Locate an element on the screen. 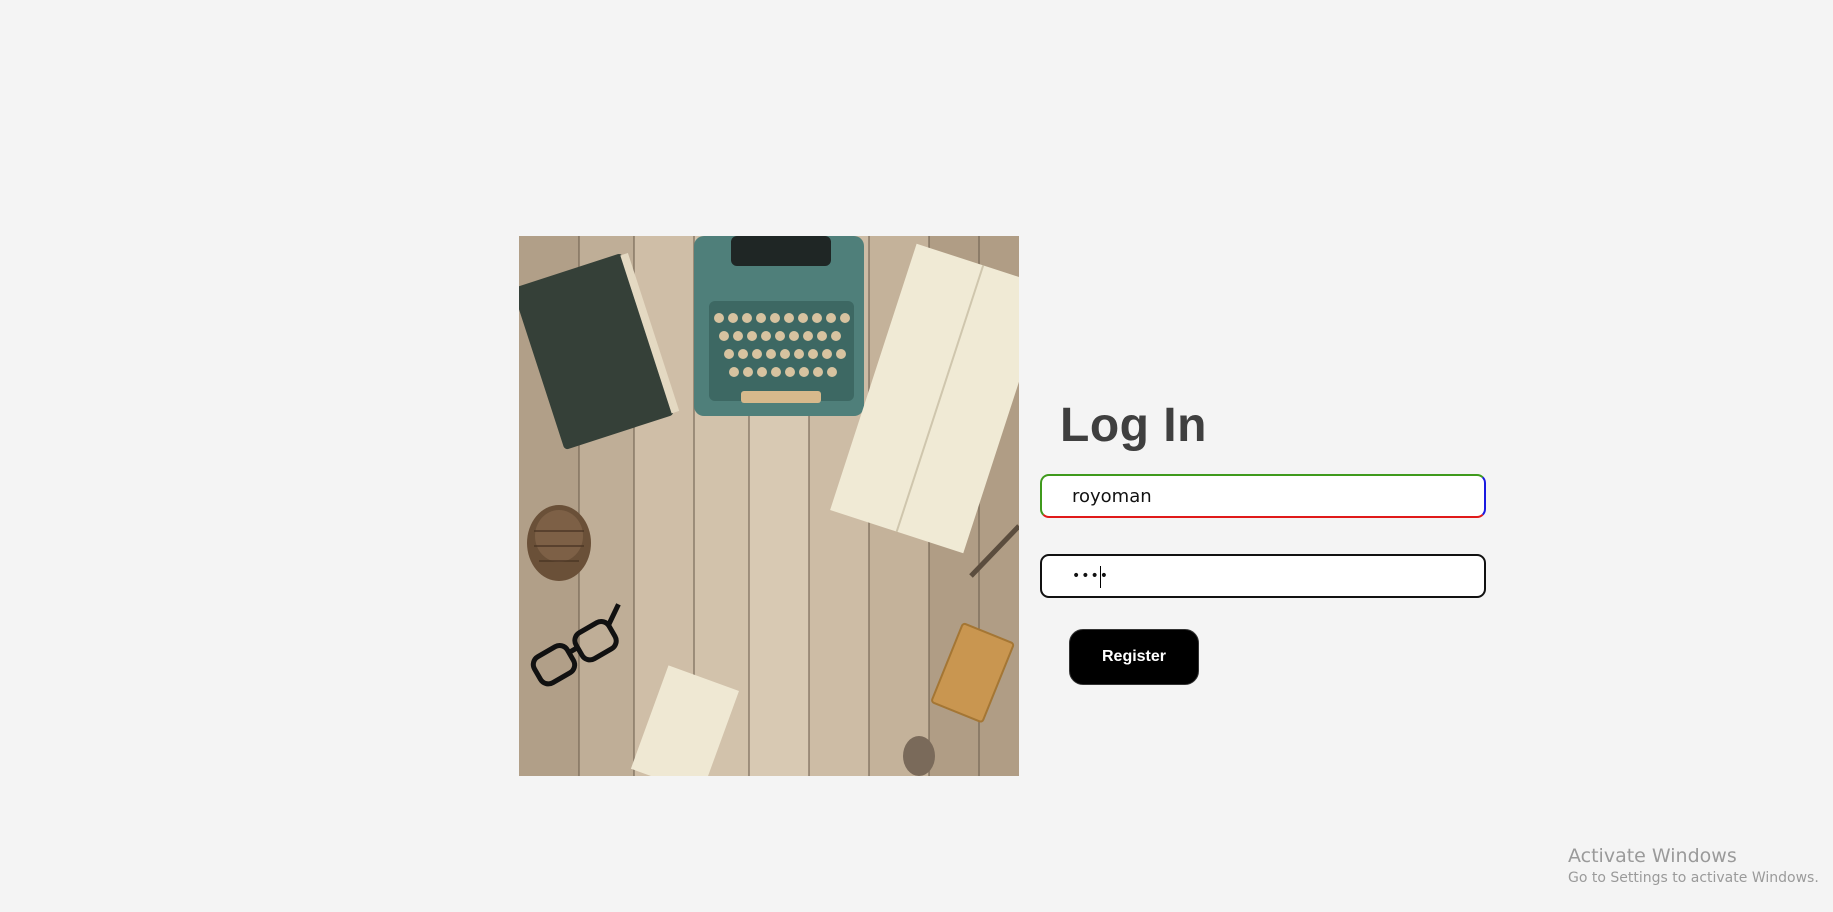  watermark-subtitle: Go to Settings to activate Windows. is located at coordinates (1693, 878).